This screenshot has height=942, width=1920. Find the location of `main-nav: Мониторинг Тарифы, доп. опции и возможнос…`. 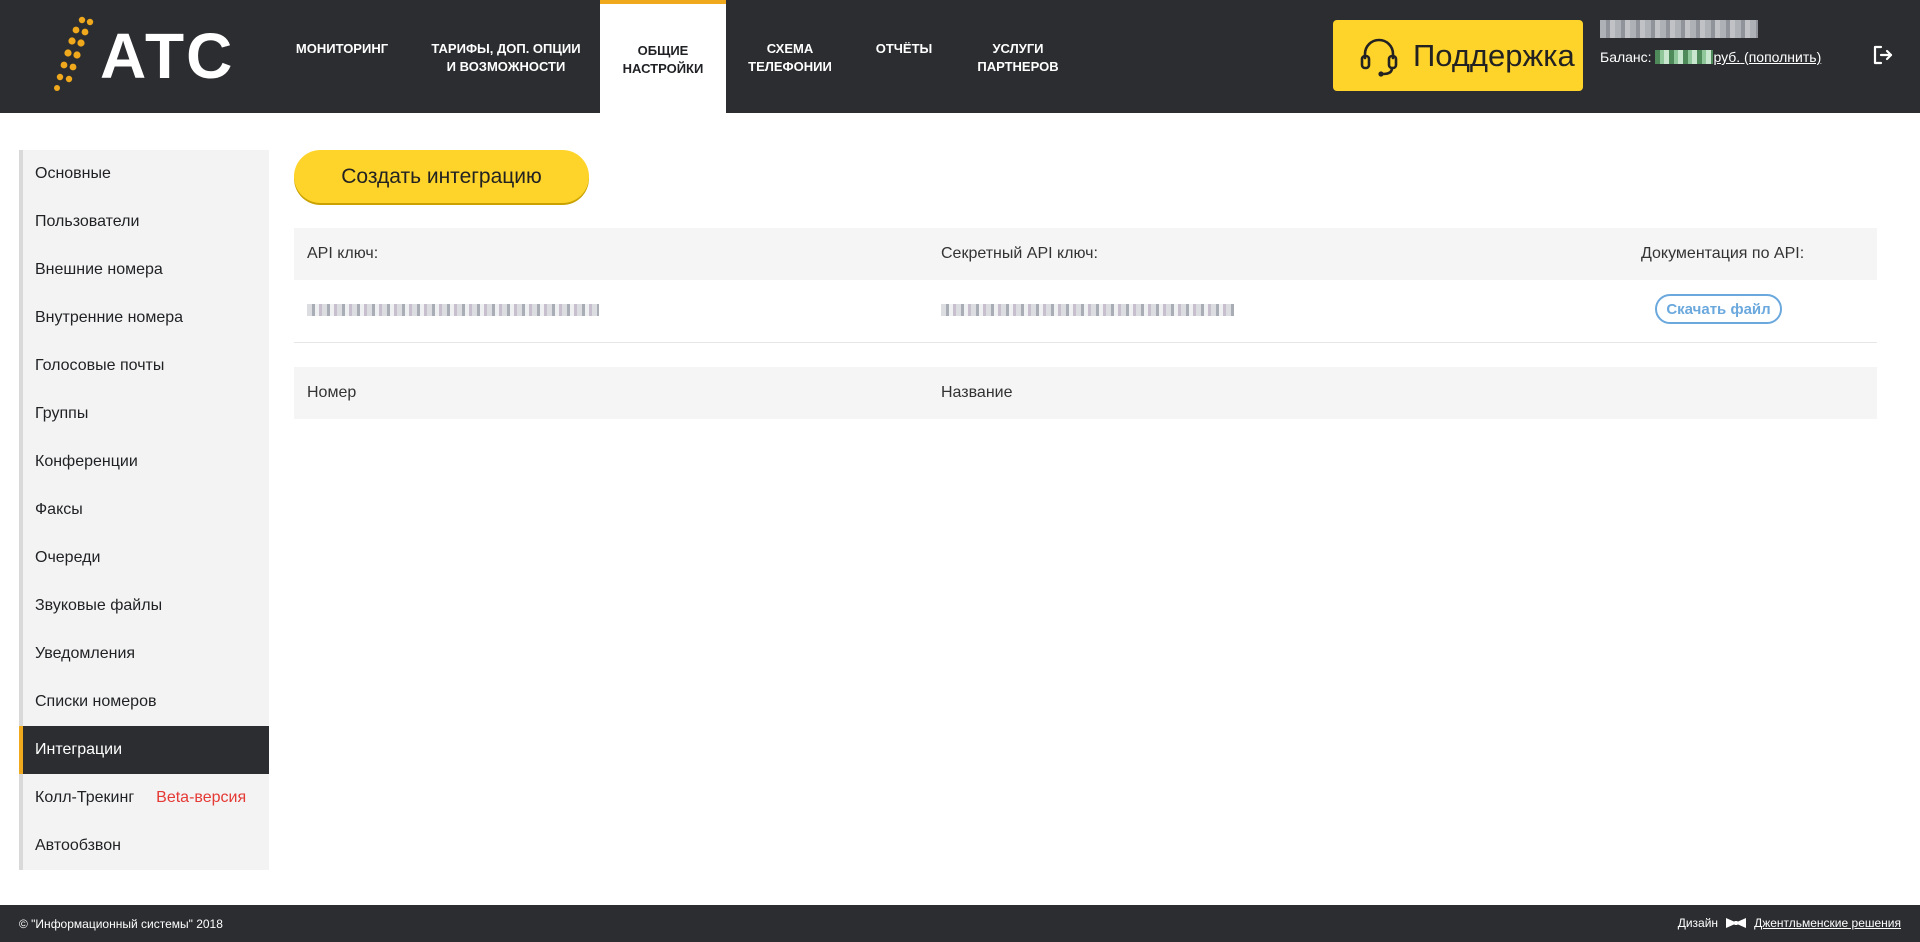

main-nav: Мониторинг Тарифы, доп. опции и возможнос… is located at coordinates (677, 56).